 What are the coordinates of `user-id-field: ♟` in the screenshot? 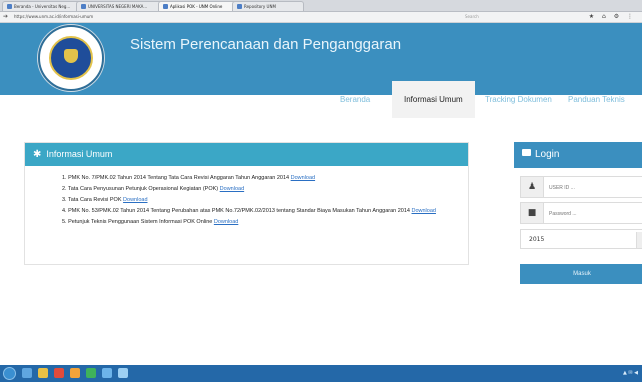 It's located at (581, 187).